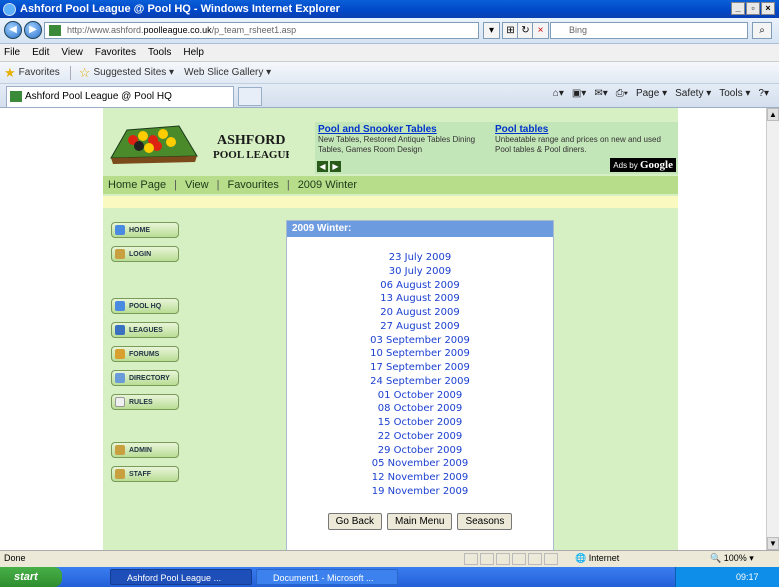 The width and height of the screenshot is (779, 587). What do you see at coordinates (141, 402) in the screenshot?
I see `sidebar-label: RULES` at bounding box center [141, 402].